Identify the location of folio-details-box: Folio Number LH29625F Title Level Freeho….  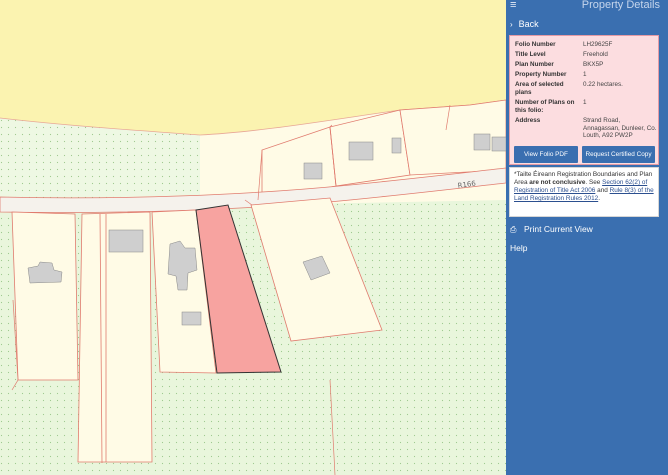
(584, 100).